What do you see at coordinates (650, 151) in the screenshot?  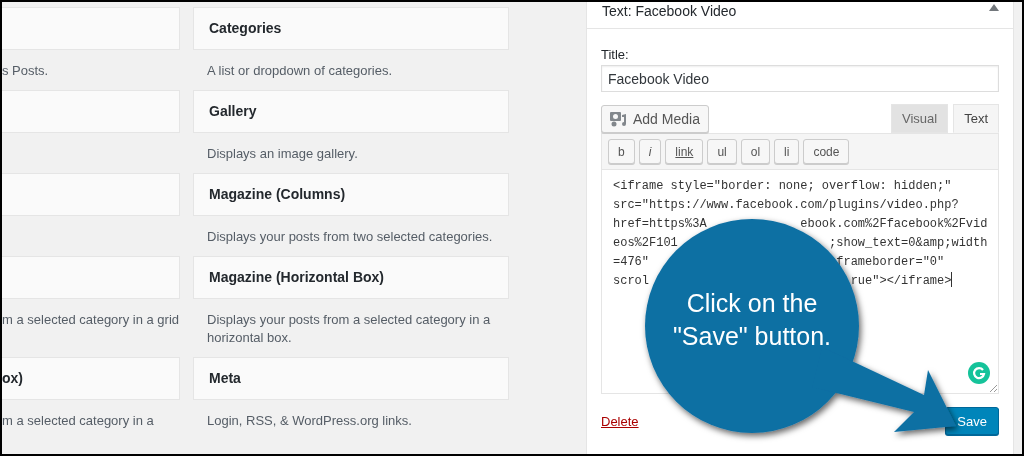 I see `format-button: i` at bounding box center [650, 151].